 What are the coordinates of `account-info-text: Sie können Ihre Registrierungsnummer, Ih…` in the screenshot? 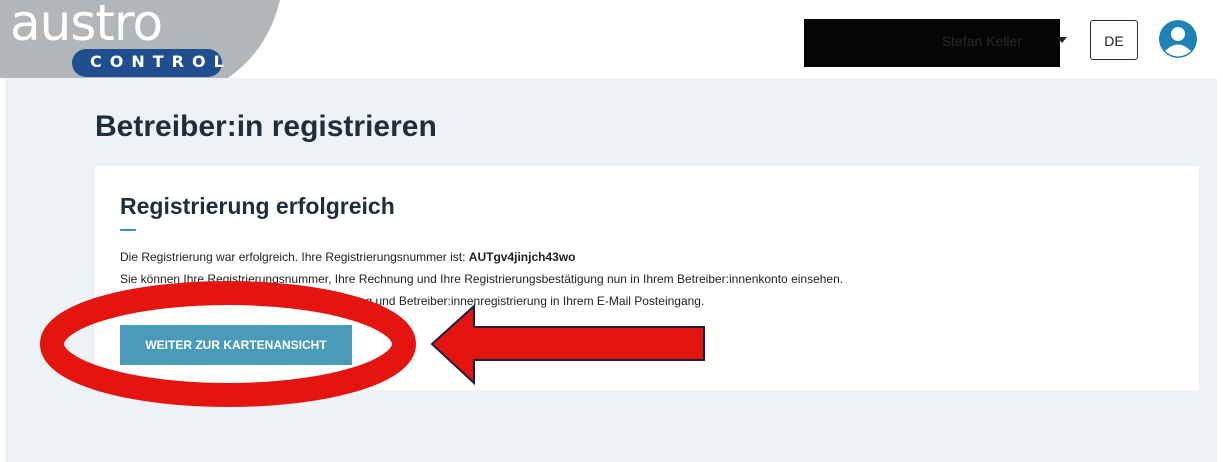 It's located at (482, 279).